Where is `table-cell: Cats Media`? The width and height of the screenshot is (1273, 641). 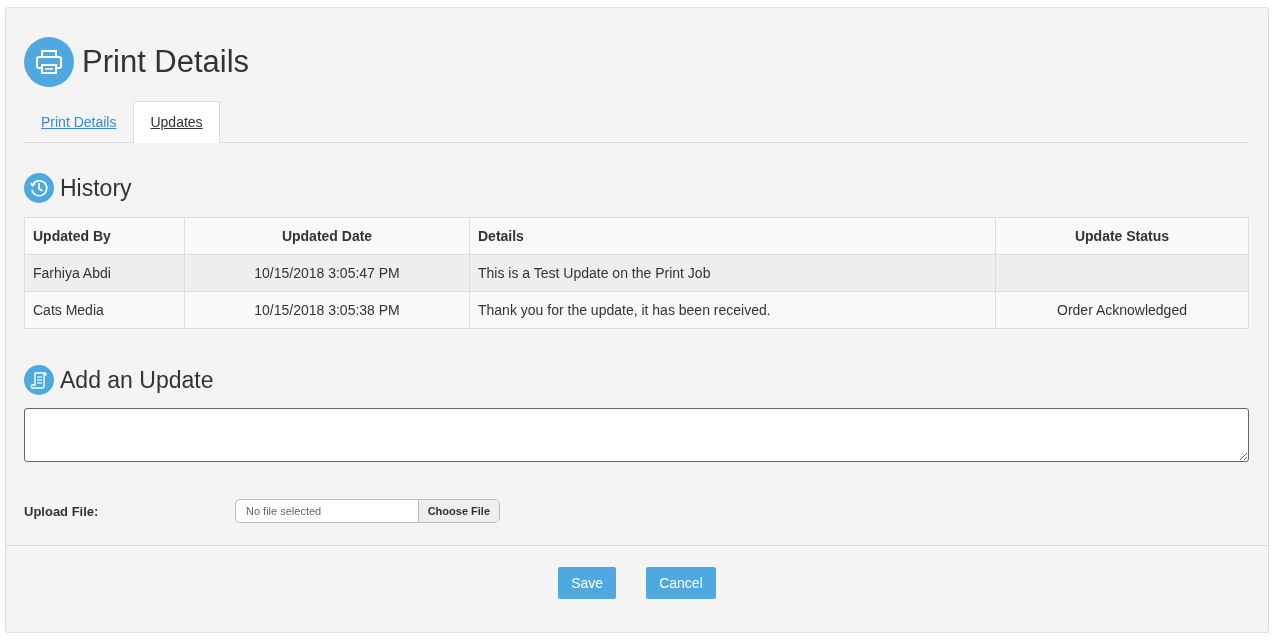
table-cell: Cats Media is located at coordinates (104, 310).